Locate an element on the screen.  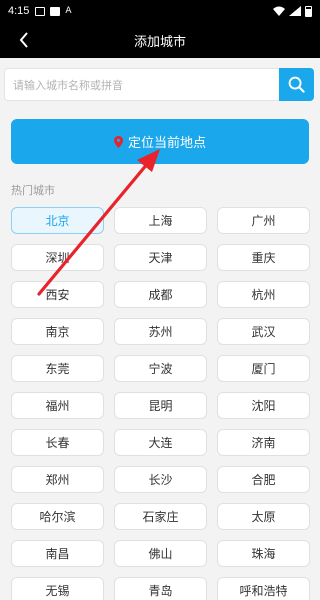
city-button: 厦门 is located at coordinates (263, 368).